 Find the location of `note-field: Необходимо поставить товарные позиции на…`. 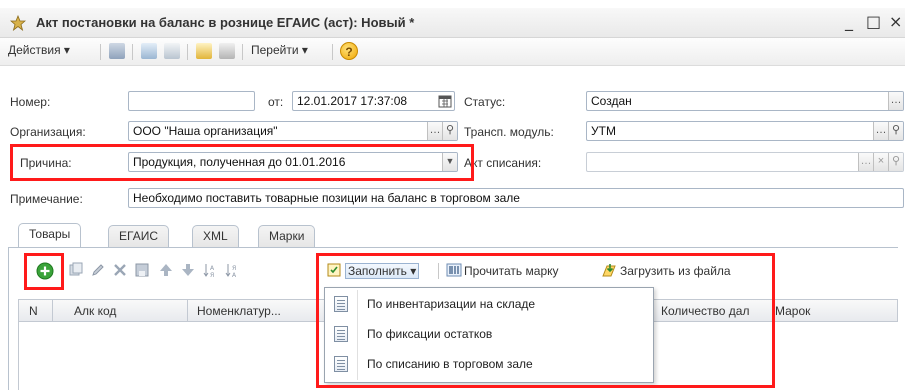

note-field: Необходимо поставить товарные позиции на… is located at coordinates (516, 198).